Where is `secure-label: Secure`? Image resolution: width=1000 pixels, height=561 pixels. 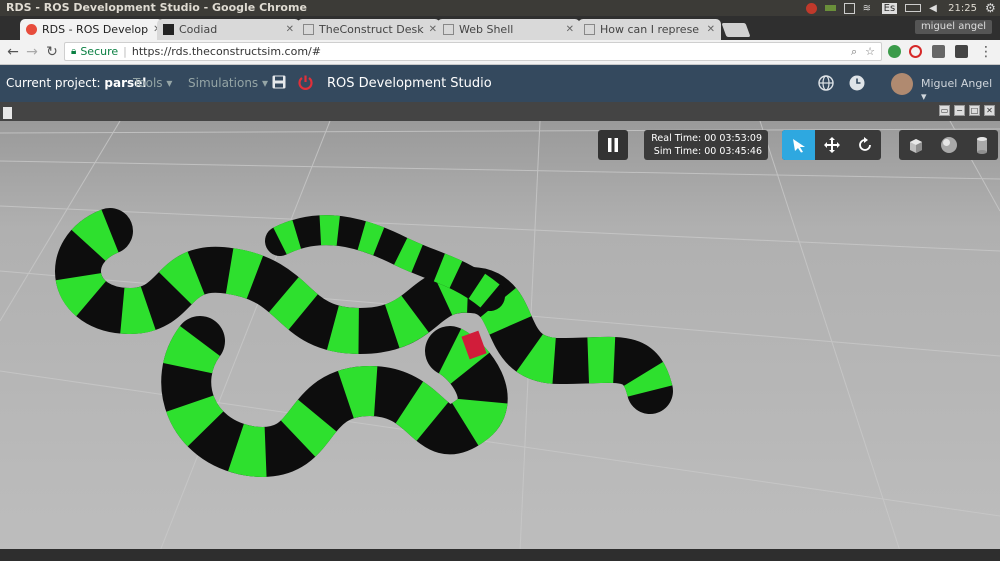
secure-label: Secure is located at coordinates (99, 51).